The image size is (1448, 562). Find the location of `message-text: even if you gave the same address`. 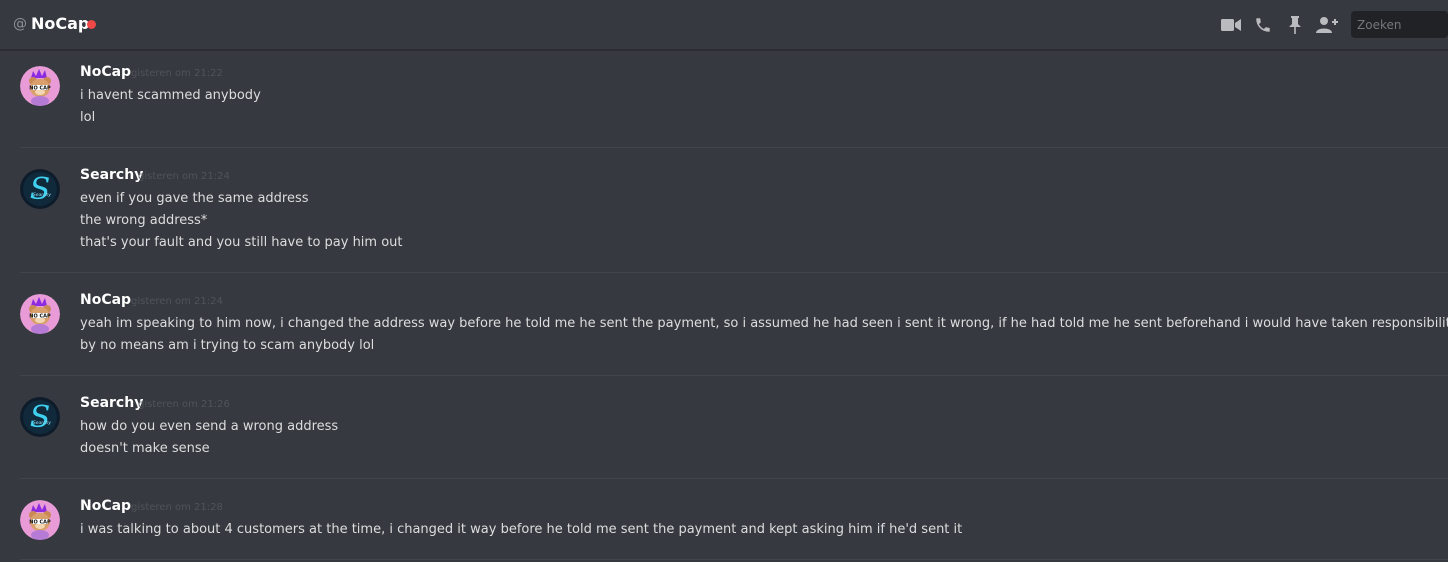

message-text: even if you gave the same address is located at coordinates (194, 198).